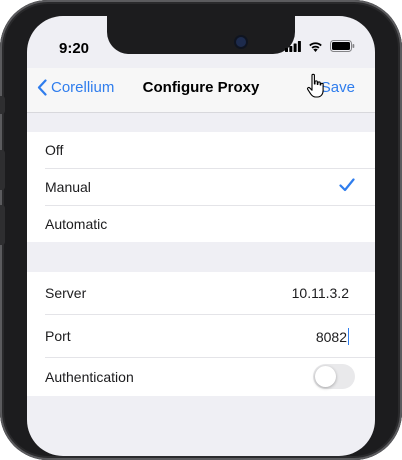 This screenshot has height=460, width=402. I want to click on server-label: Server, so click(66, 293).